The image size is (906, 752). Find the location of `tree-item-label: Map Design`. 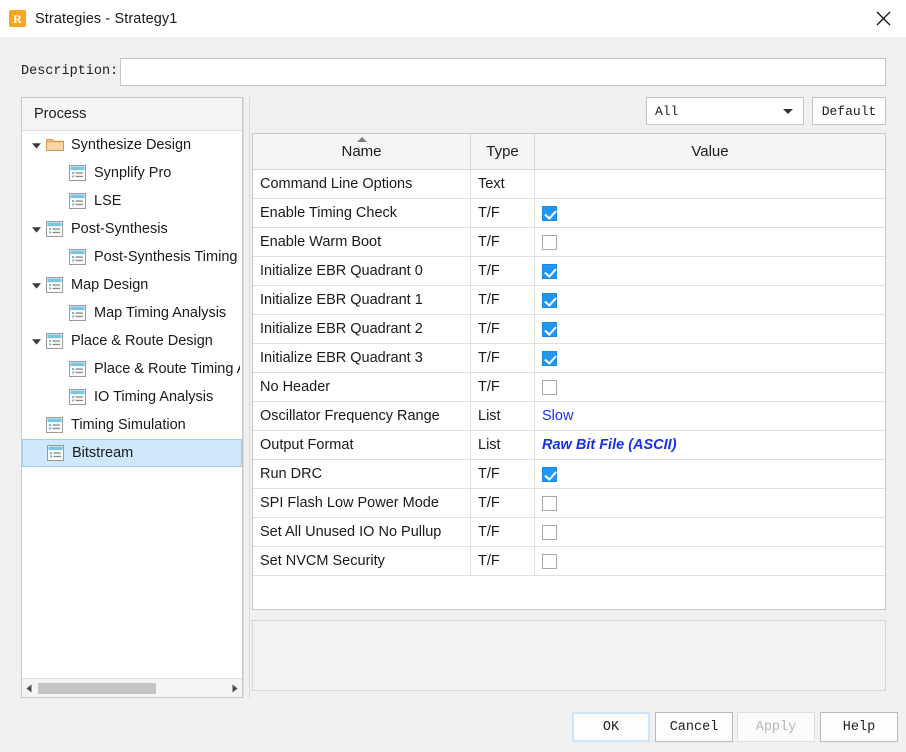

tree-item-label: Map Design is located at coordinates (110, 285).